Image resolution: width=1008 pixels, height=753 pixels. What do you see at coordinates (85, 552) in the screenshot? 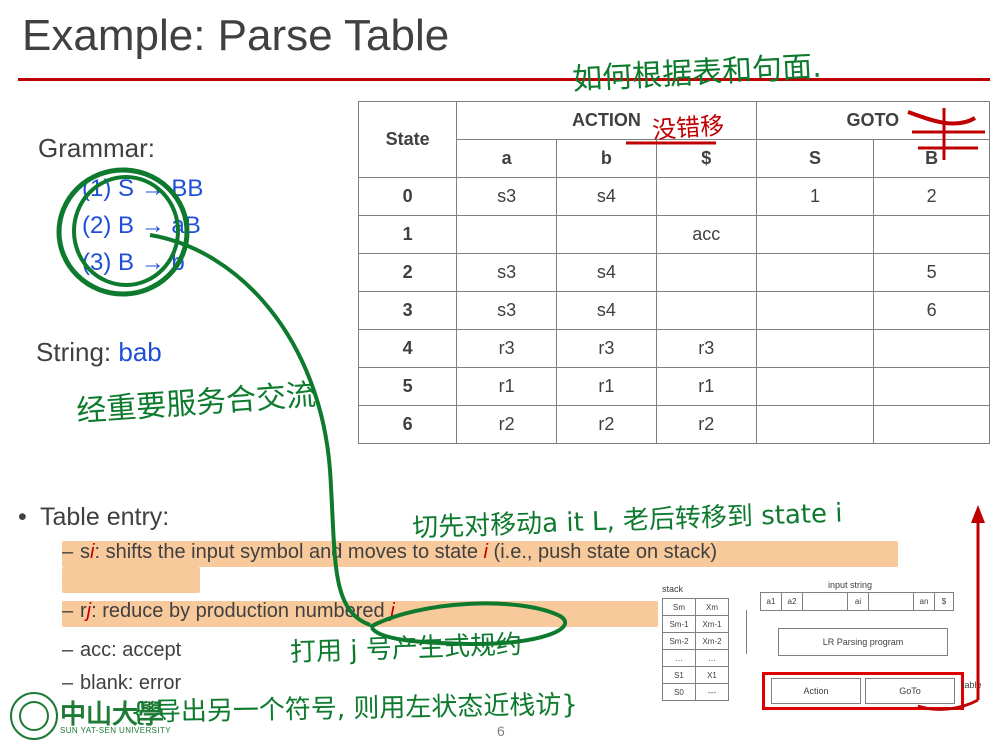
I see `shift-prefix: s` at bounding box center [85, 552].